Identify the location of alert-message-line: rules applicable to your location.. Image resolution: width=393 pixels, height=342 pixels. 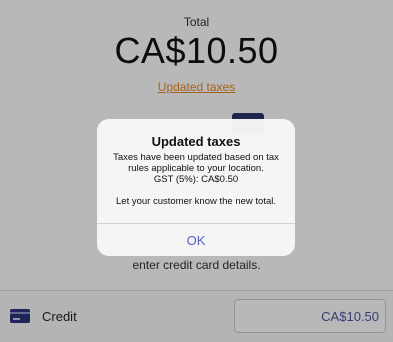
(196, 168).